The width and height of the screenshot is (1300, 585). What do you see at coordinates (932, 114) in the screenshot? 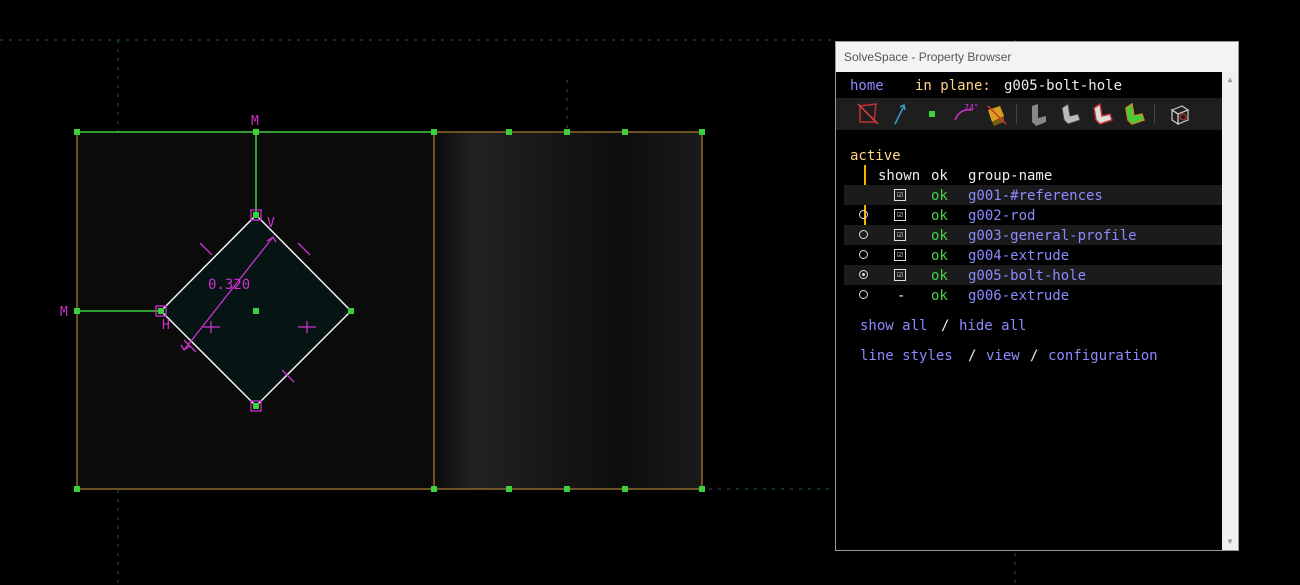
I see `point-icon` at bounding box center [932, 114].